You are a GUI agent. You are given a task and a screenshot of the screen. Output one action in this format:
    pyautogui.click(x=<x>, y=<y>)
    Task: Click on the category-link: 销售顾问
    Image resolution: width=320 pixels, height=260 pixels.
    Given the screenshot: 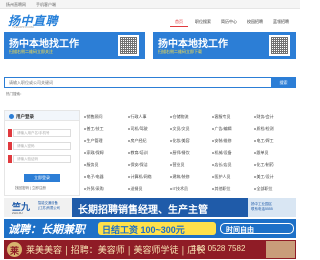 What is the action you would take?
    pyautogui.click(x=93, y=117)
    